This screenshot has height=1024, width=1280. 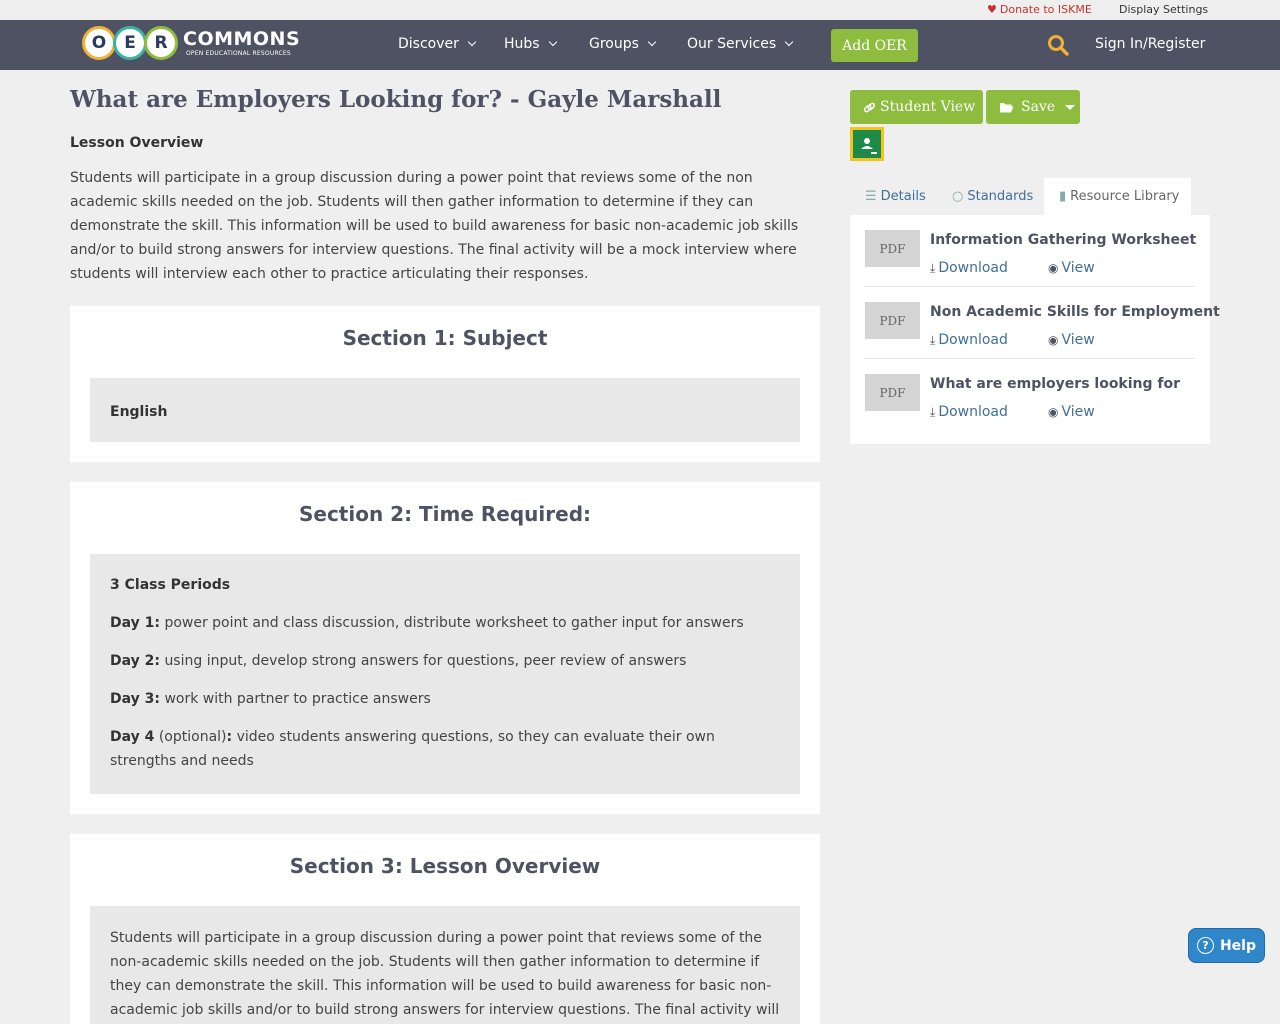 I want to click on resource-tabs: ☰ Details ○ Standards ▮ Resource Library, so click(x=1030, y=196).